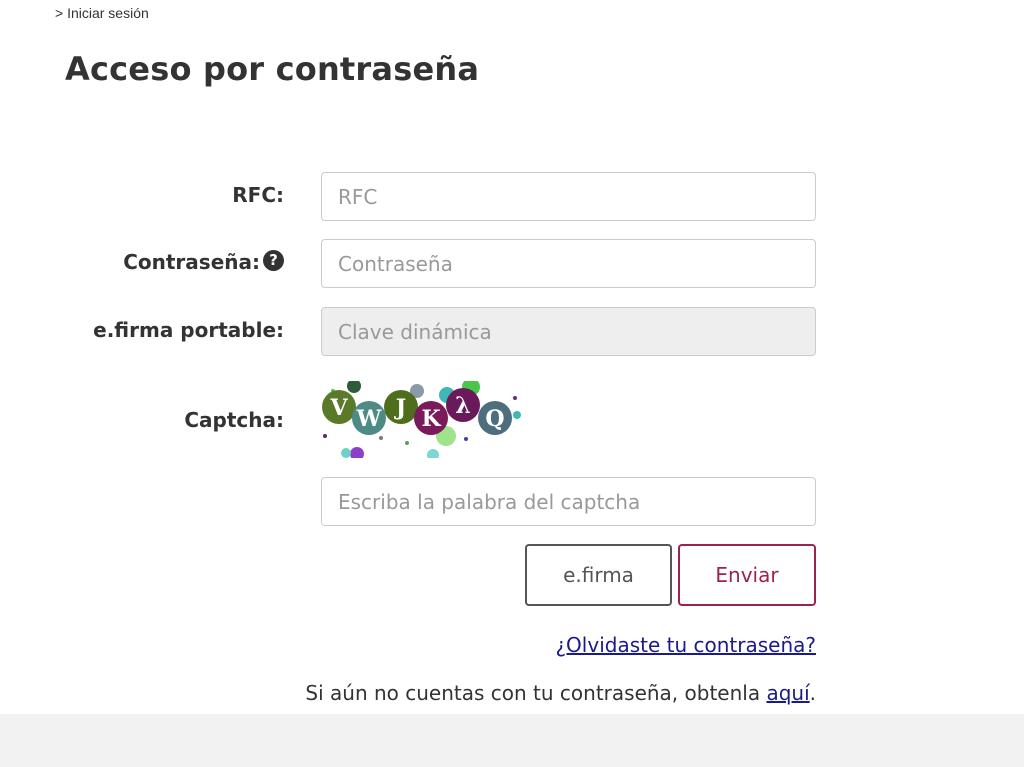  I want to click on submit-button: Enviar, so click(747, 575).